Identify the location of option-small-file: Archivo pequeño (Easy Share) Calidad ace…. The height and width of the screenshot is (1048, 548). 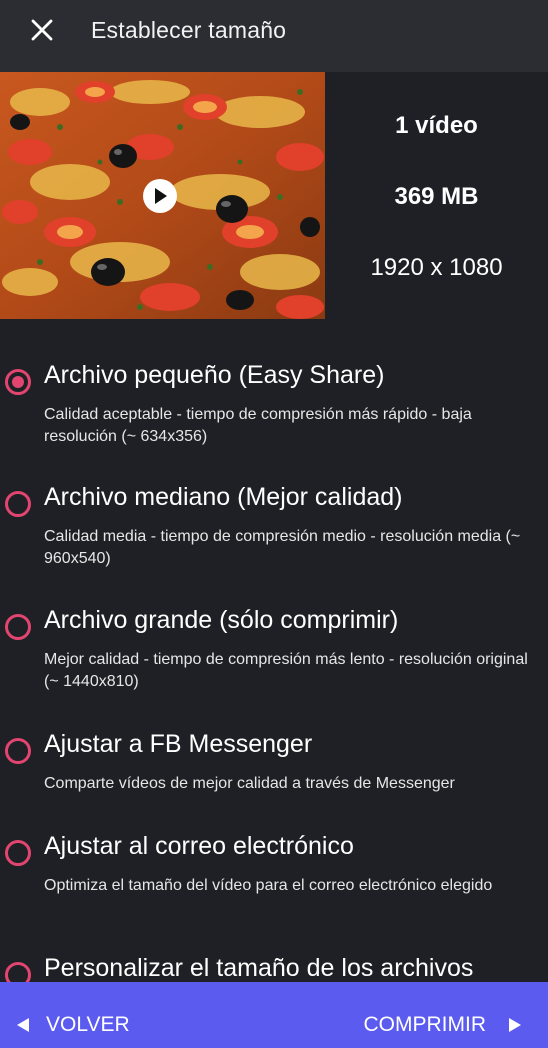
(274, 406).